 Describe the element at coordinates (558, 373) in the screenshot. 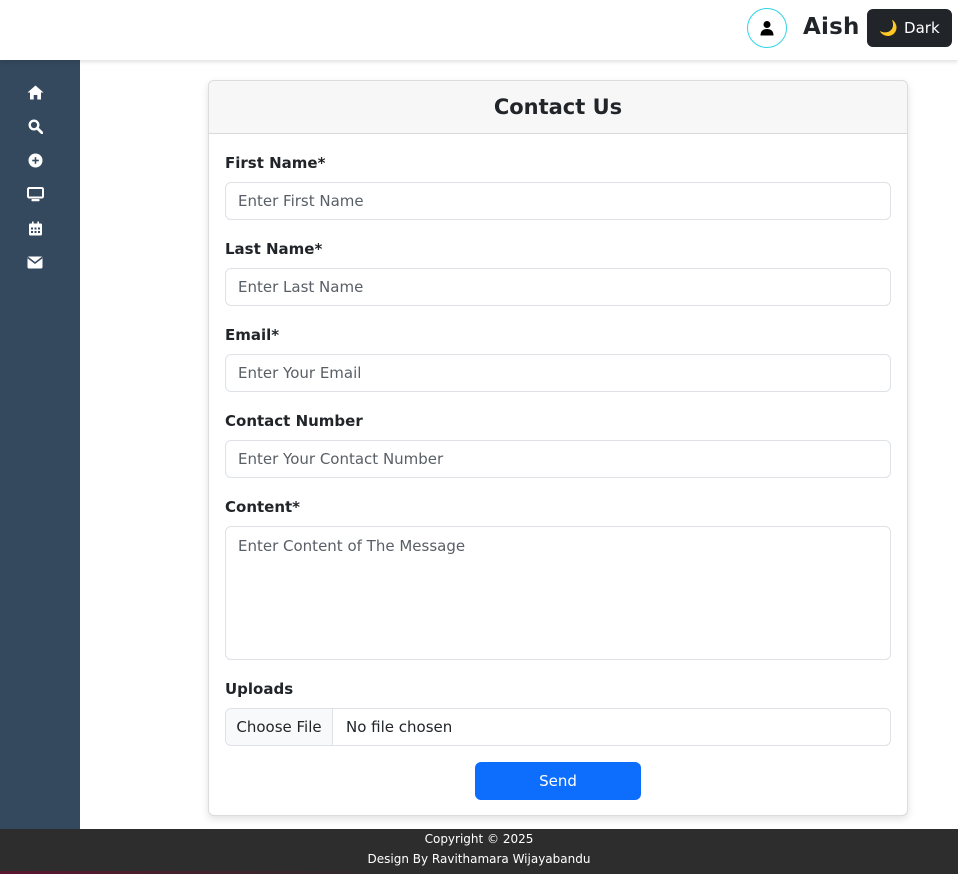

I see `email-field` at that location.